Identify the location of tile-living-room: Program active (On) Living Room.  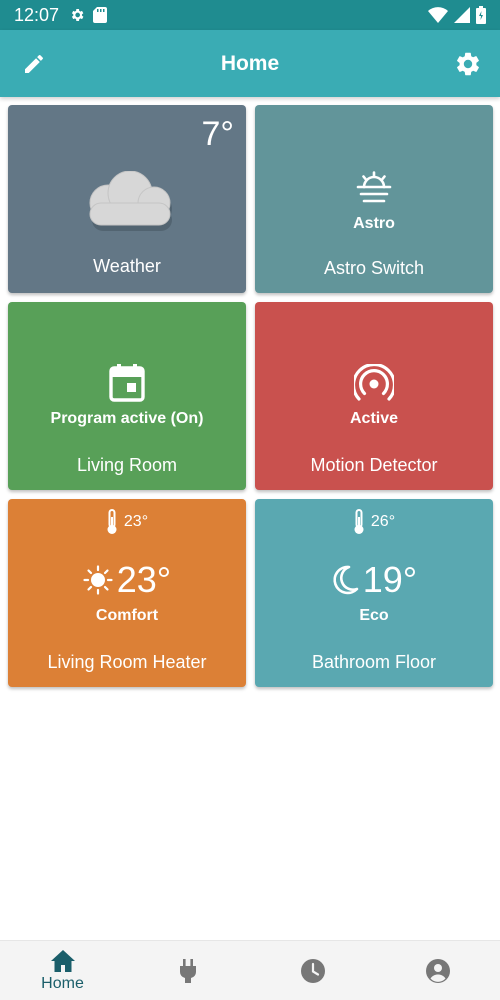
(127, 396).